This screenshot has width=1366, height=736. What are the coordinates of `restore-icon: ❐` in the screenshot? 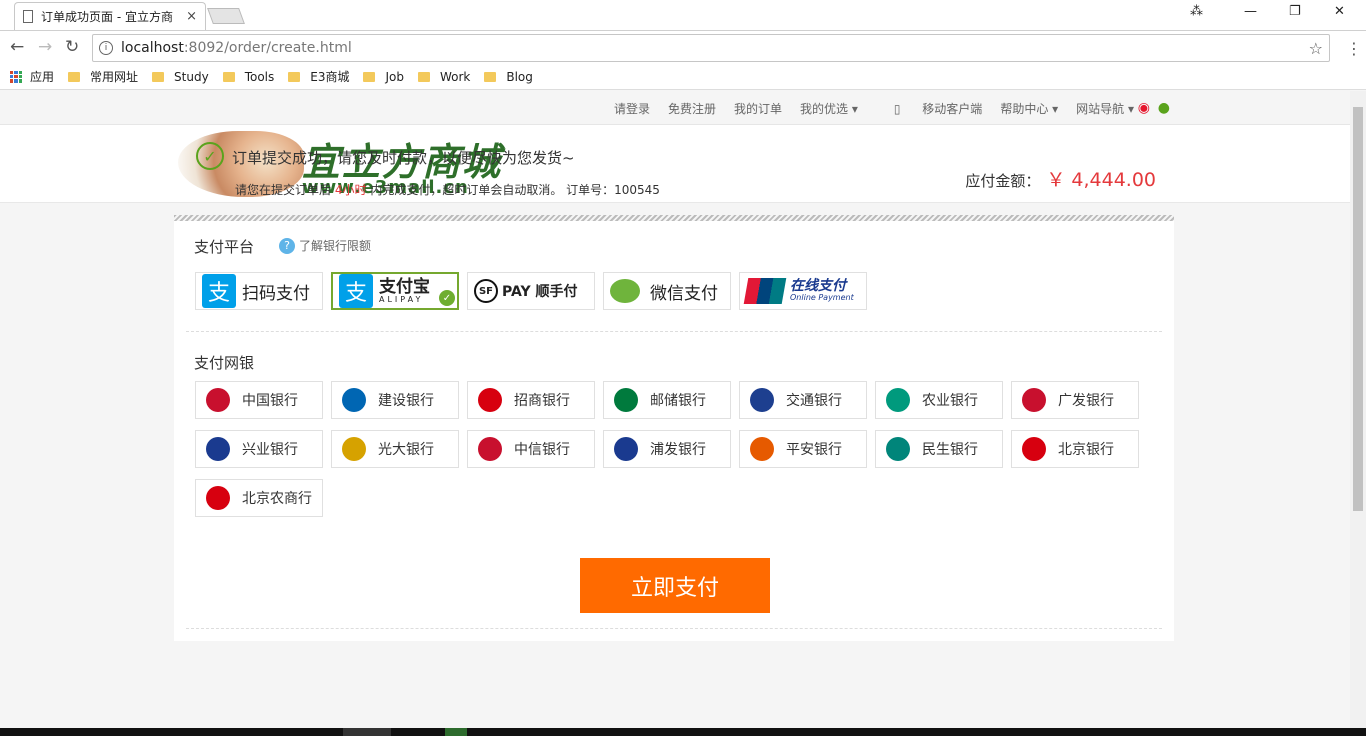 It's located at (1295, 11).